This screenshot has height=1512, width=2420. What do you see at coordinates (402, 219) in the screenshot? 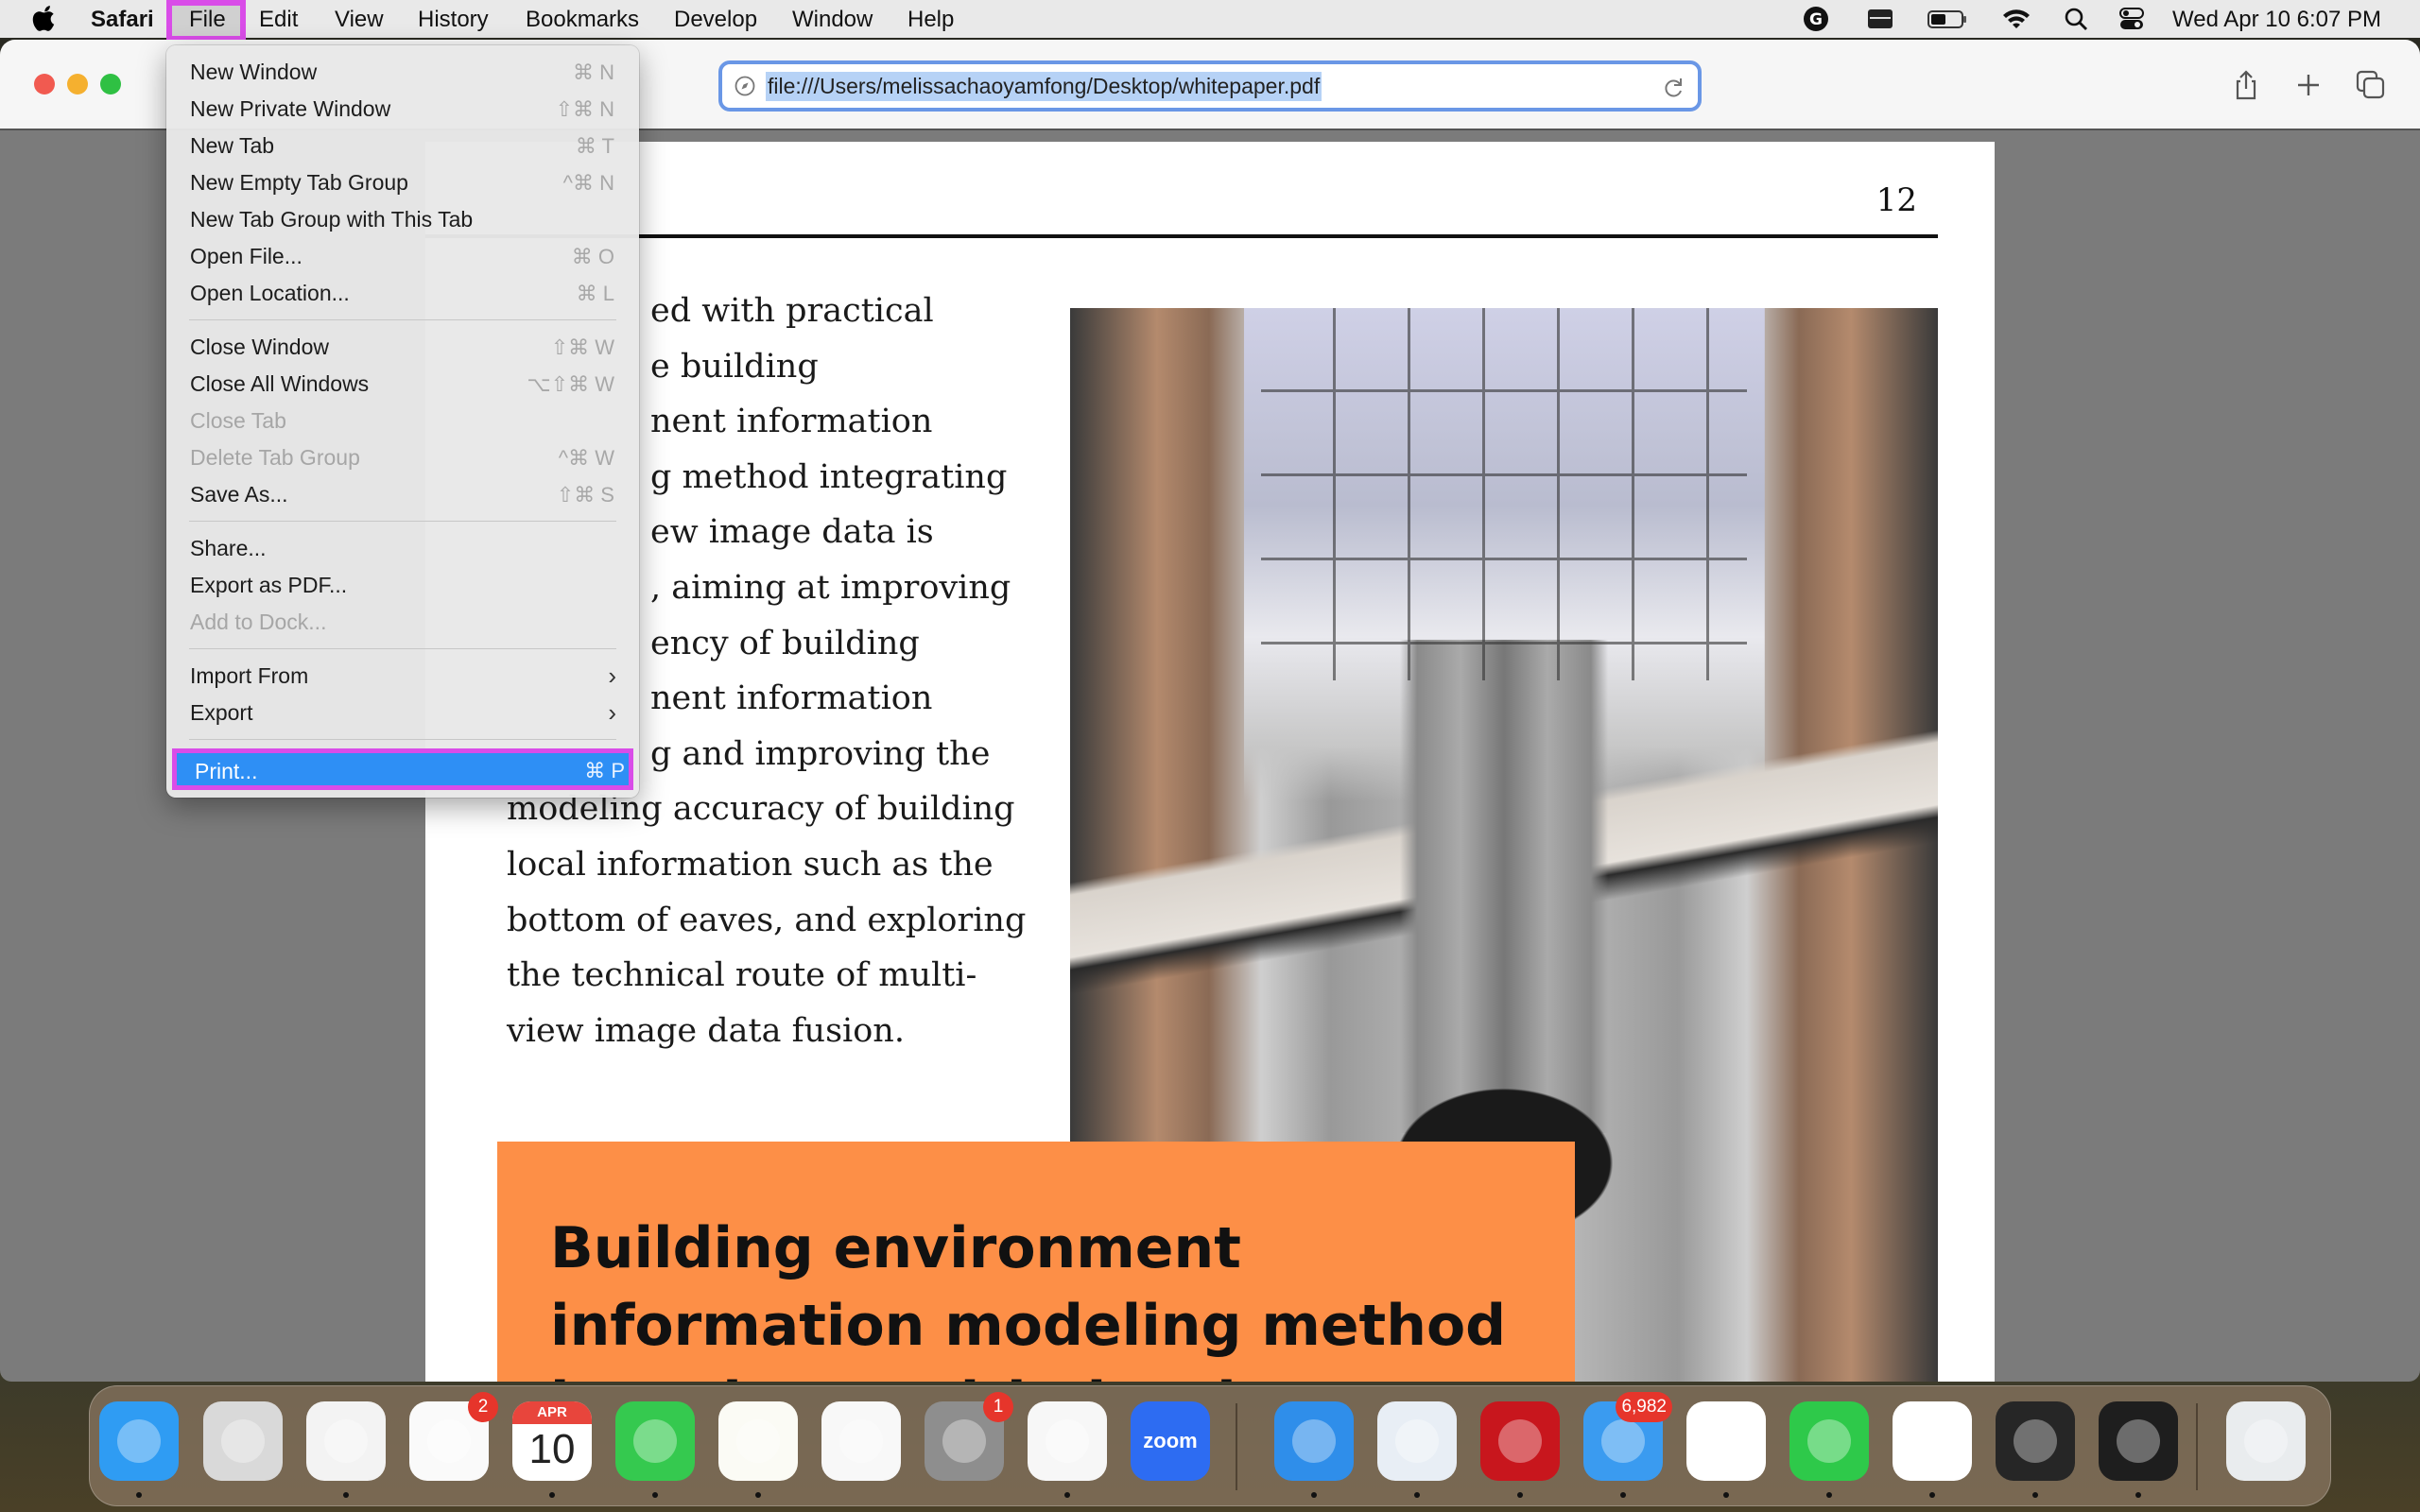
I see `menu-item-new-tab-group-with-this-tab: New Tab Group with This Tab` at bounding box center [402, 219].